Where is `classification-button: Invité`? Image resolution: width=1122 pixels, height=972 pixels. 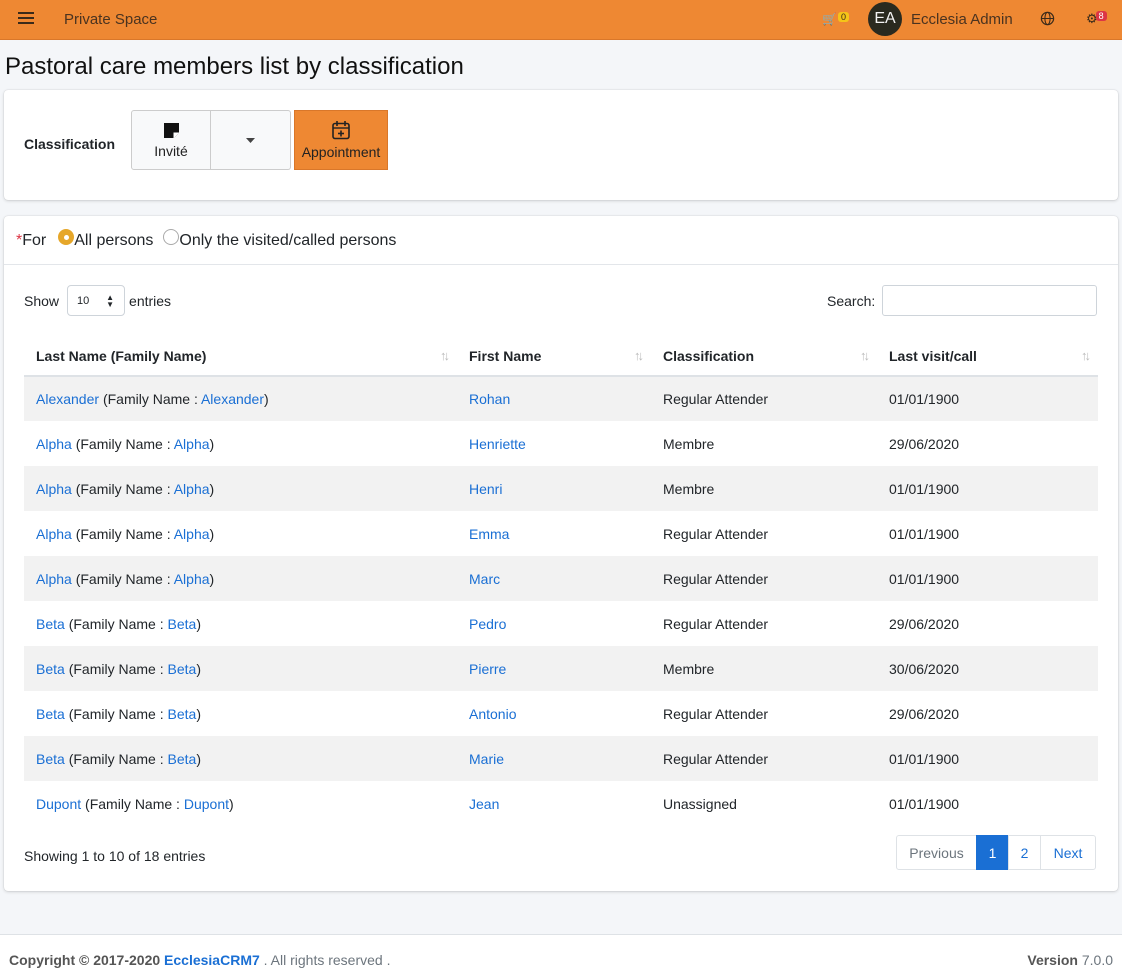 classification-button: Invité is located at coordinates (171, 140).